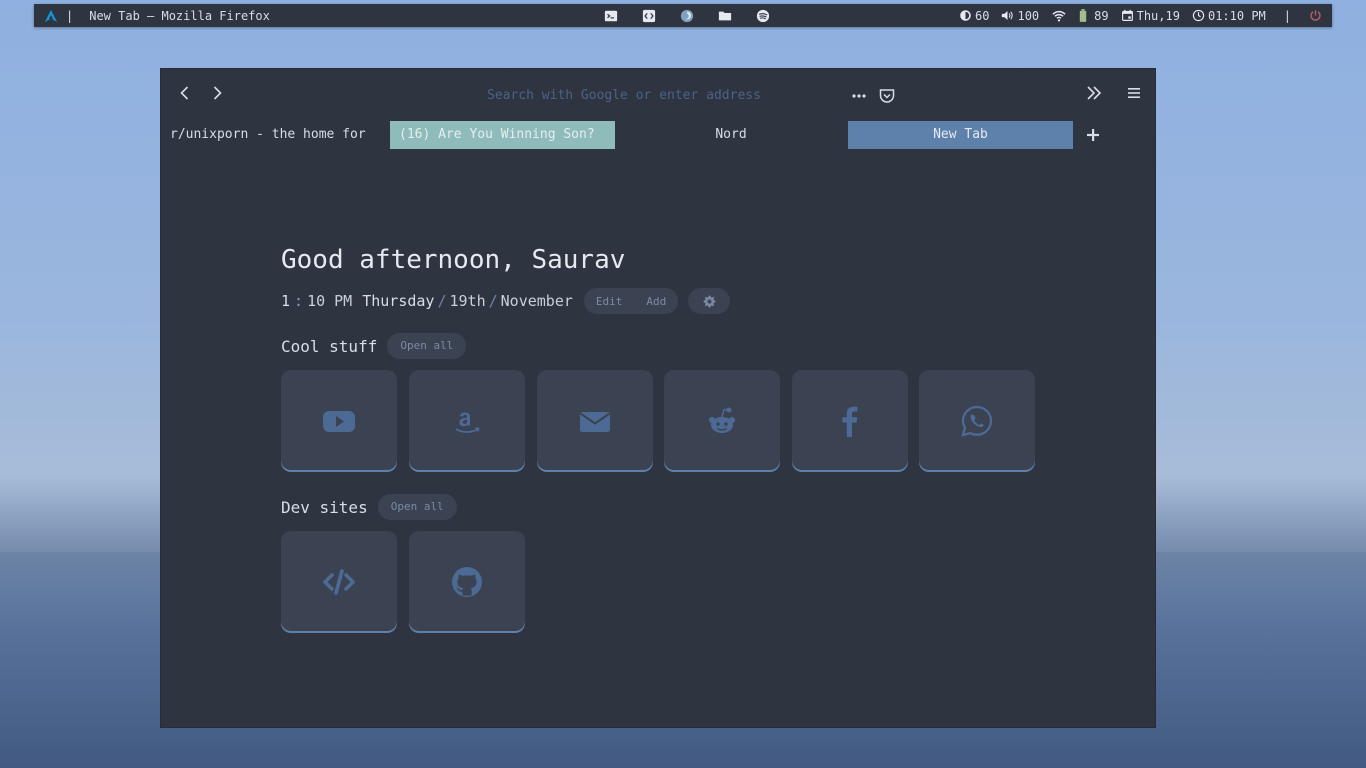 The height and width of the screenshot is (768, 1366). I want to click on wifi-indicator, so click(1059, 16).